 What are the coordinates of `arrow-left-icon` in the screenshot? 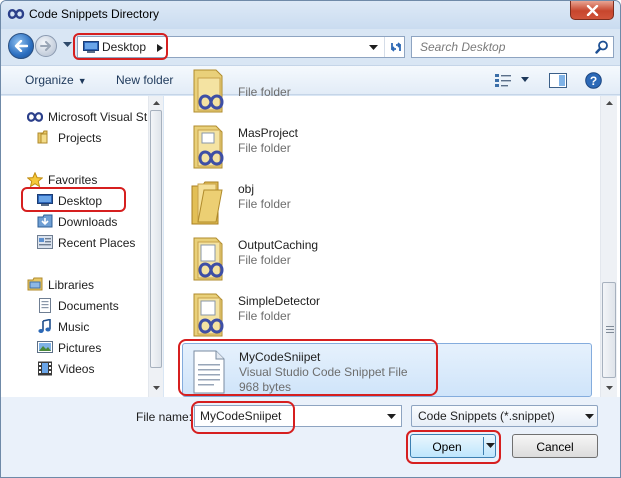 It's located at (21, 46).